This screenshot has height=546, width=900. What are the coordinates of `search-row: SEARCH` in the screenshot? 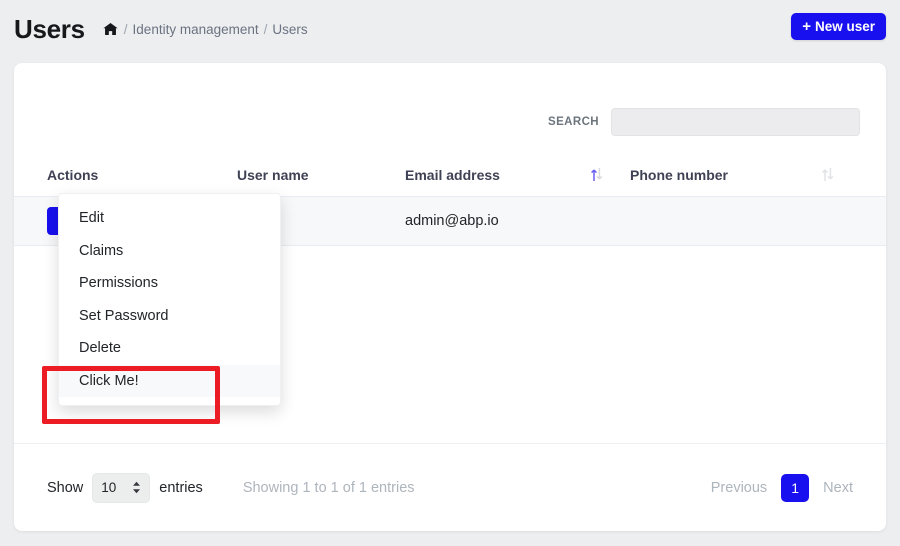 It's located at (704, 122).